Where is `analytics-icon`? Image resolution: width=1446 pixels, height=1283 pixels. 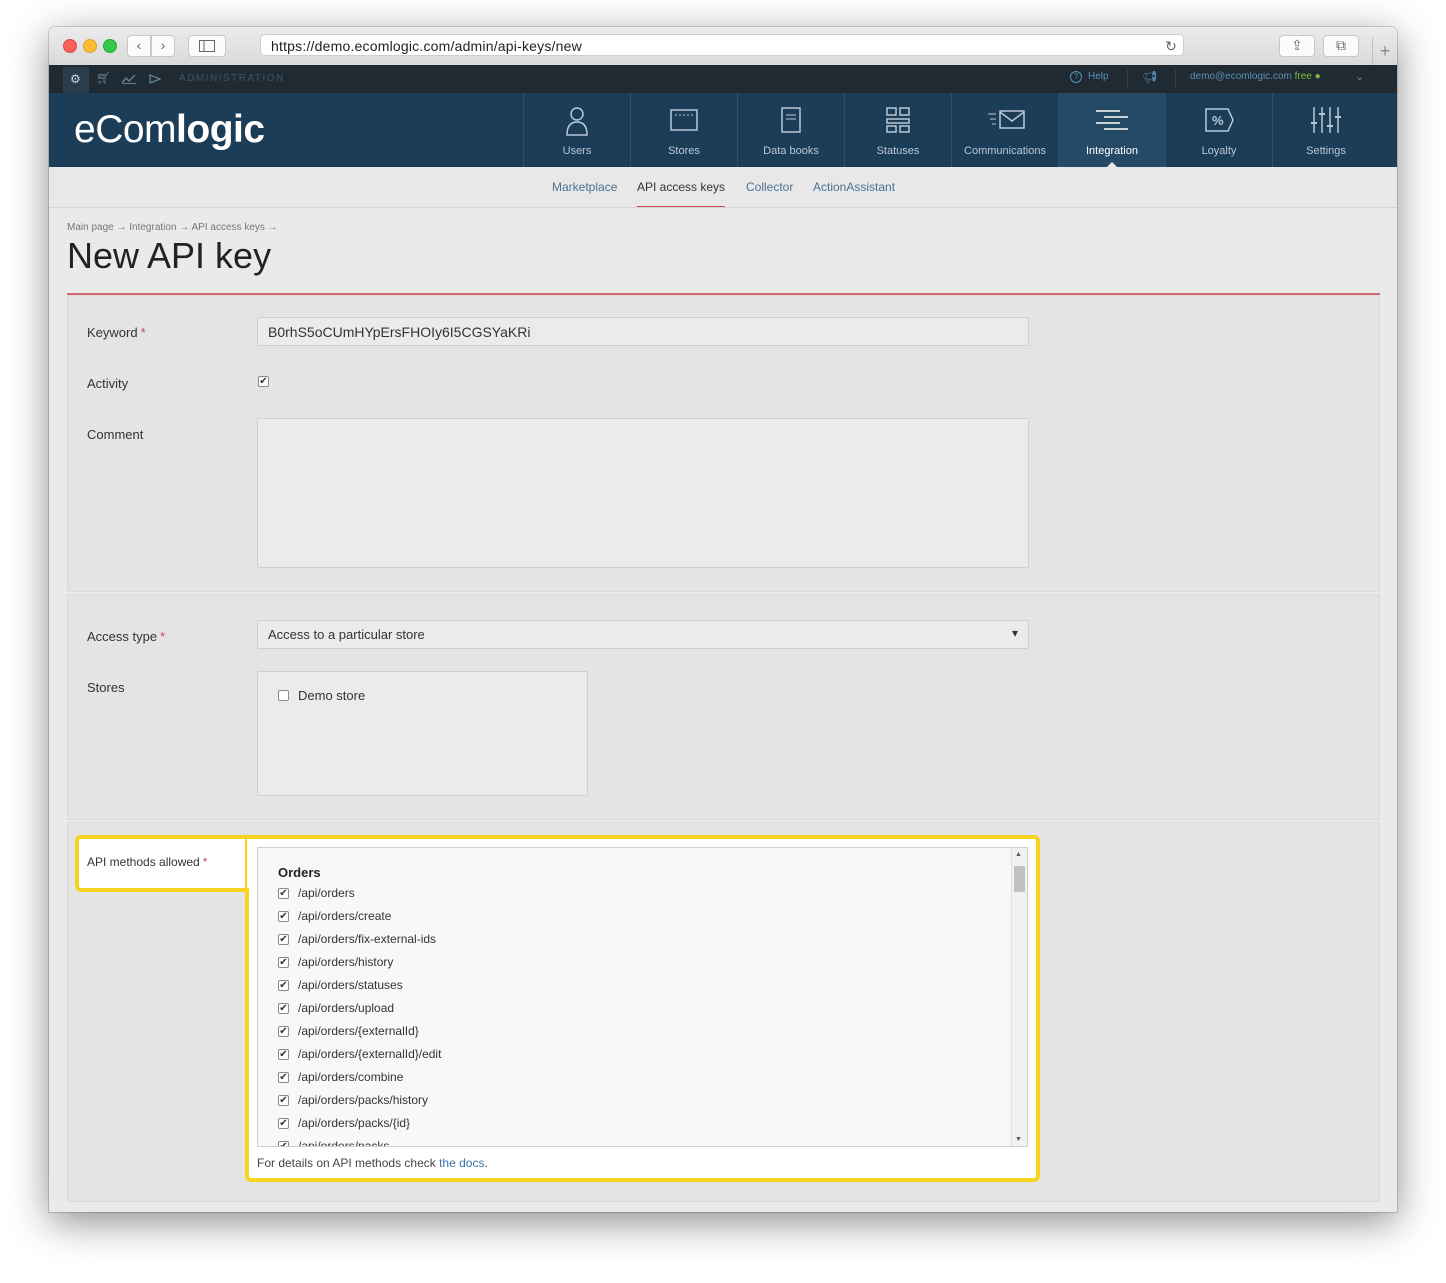
analytics-icon is located at coordinates (129, 79).